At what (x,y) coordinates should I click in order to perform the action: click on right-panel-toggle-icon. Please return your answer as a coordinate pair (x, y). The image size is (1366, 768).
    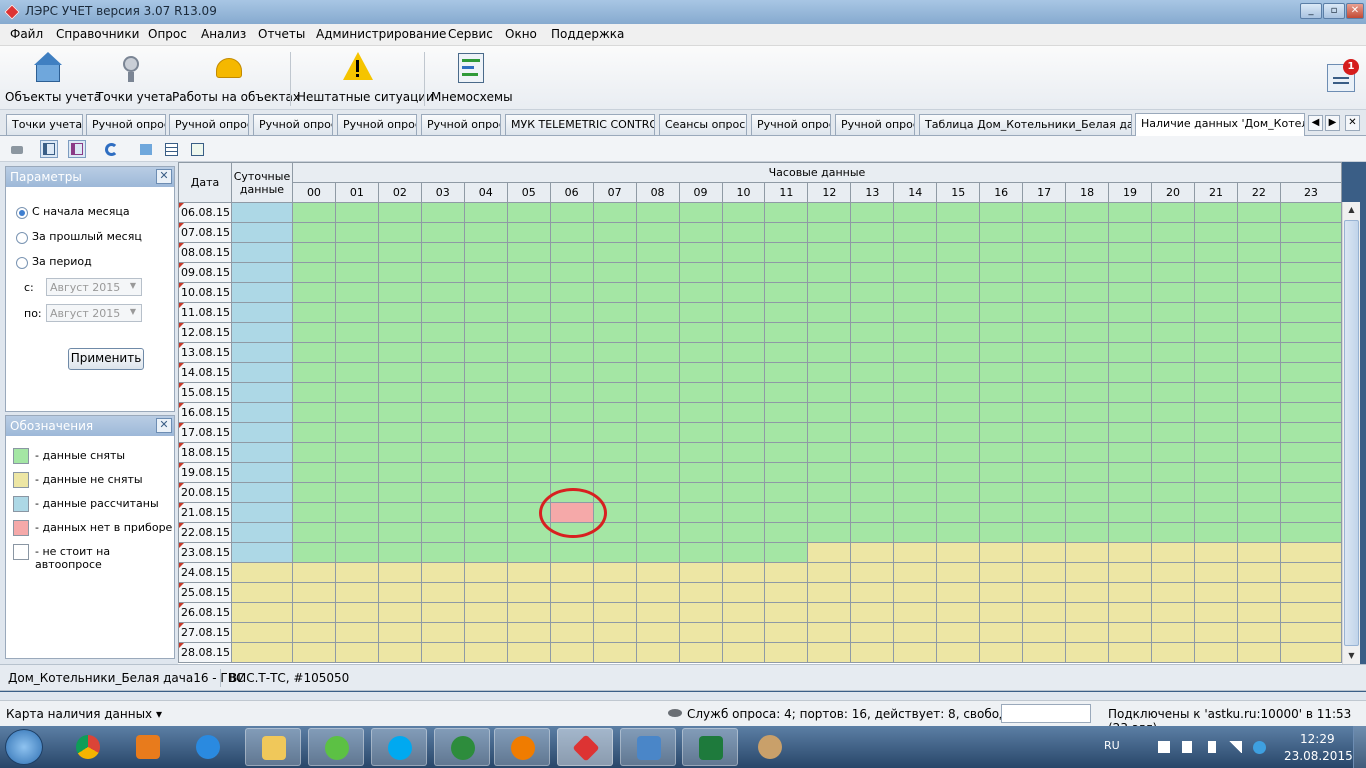
    Looking at the image, I should click on (77, 149).